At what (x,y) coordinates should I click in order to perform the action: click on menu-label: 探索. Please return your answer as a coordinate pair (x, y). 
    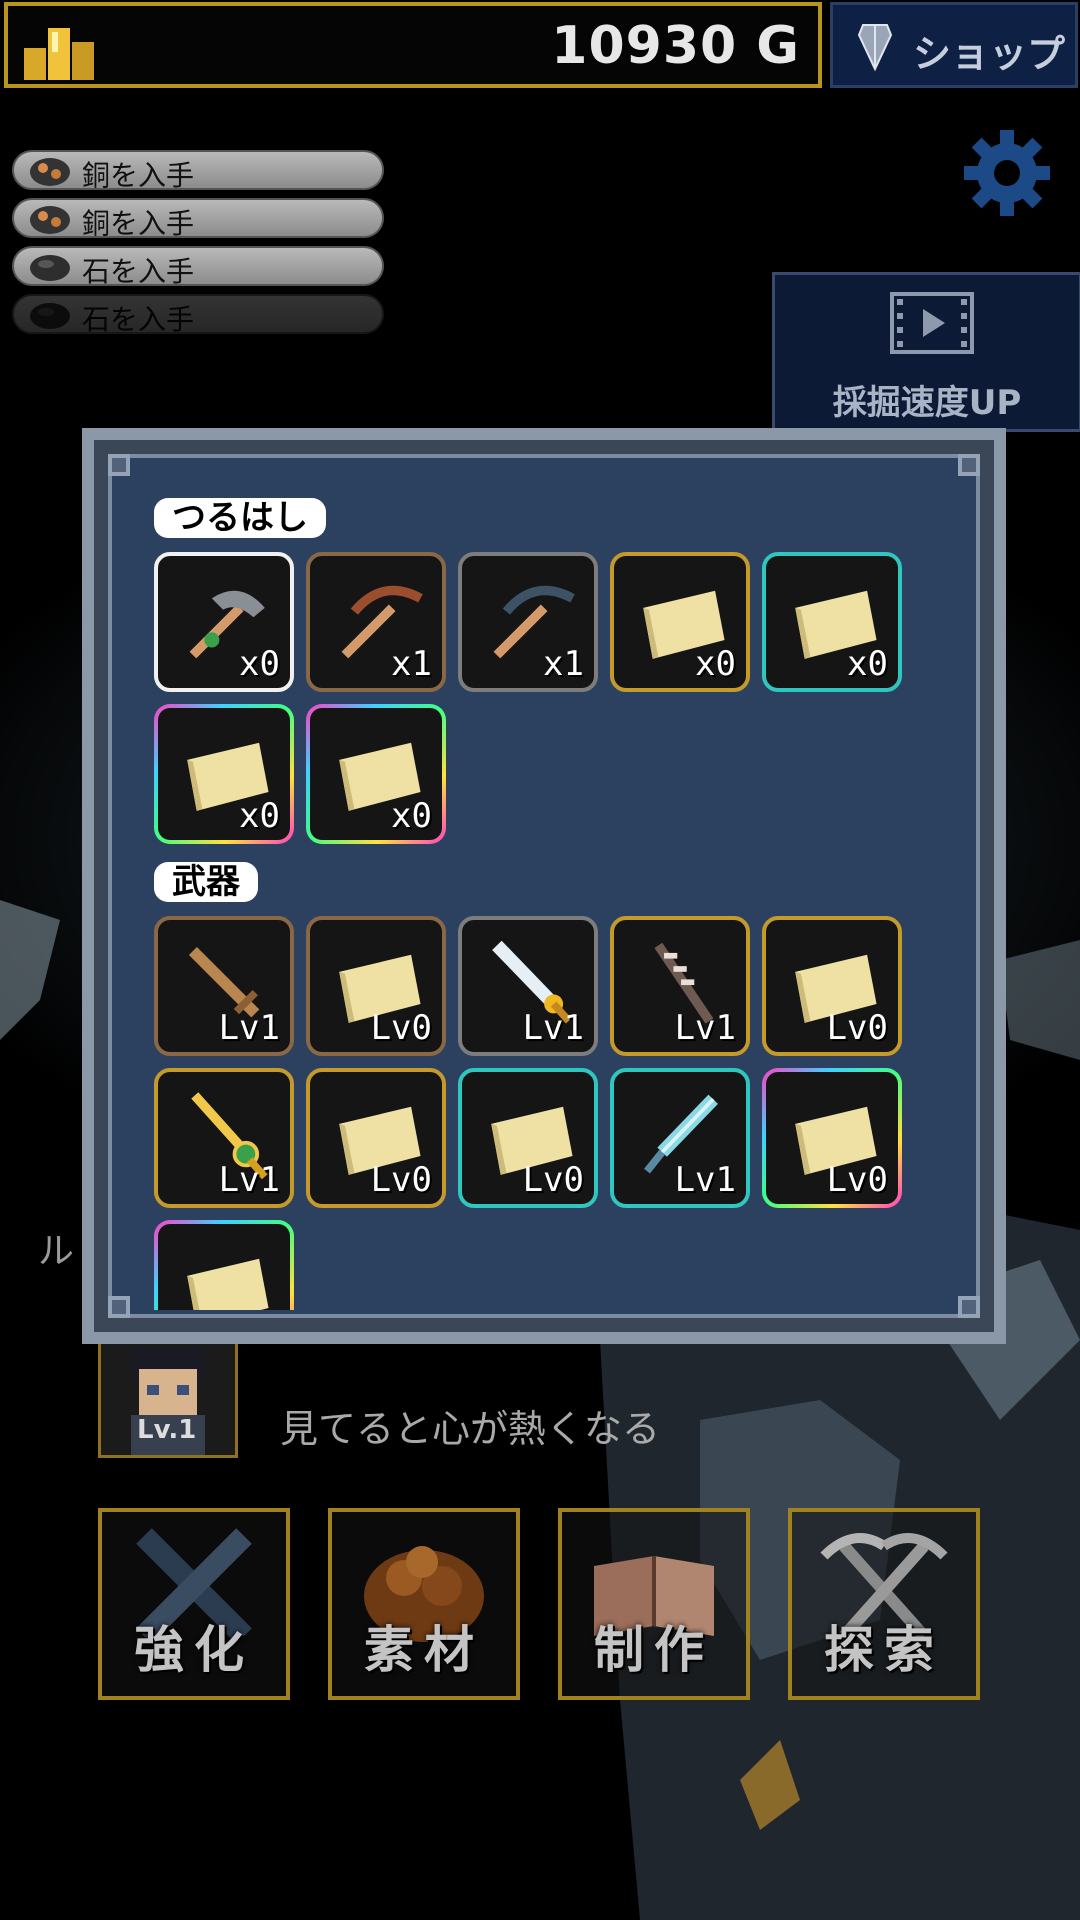
    Looking at the image, I should click on (884, 1650).